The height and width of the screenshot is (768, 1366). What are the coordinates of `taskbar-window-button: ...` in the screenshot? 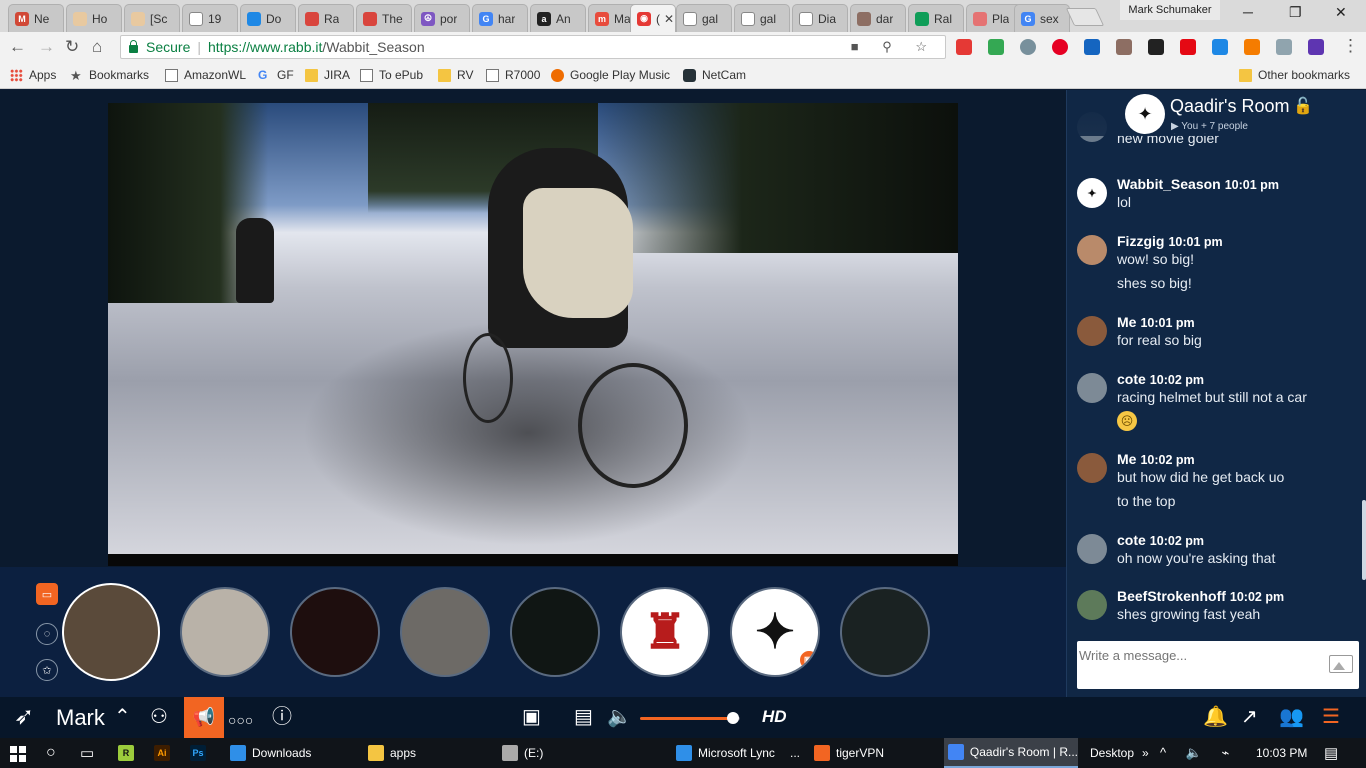 It's located at (796, 753).